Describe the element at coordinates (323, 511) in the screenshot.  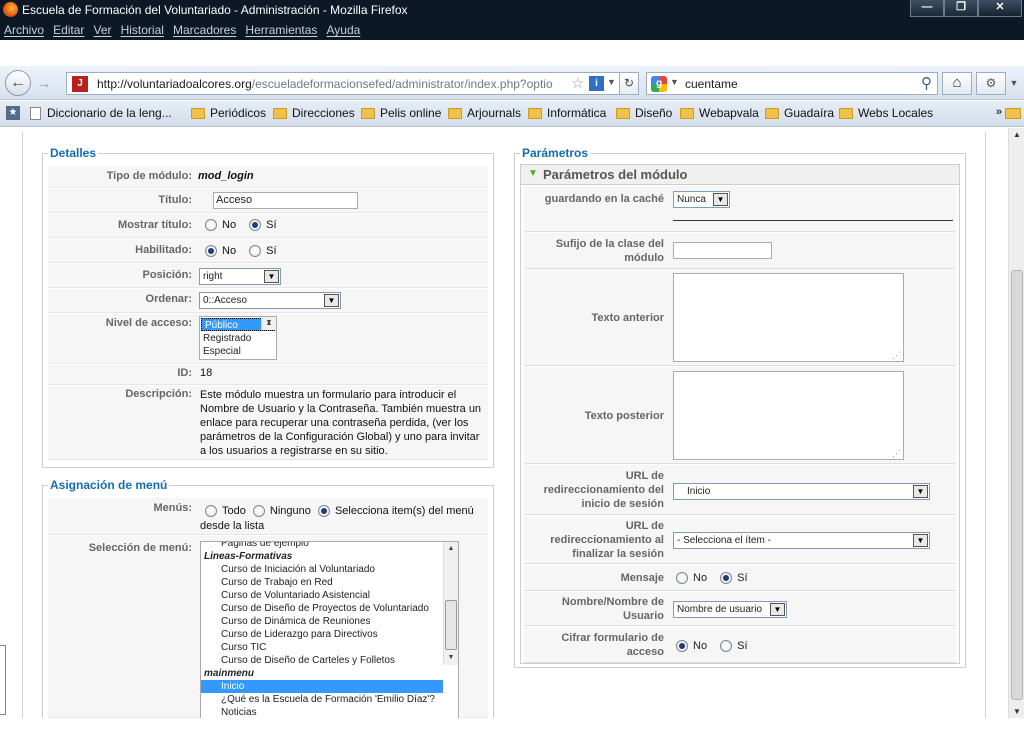
I see `menus-selecciona-radio` at that location.